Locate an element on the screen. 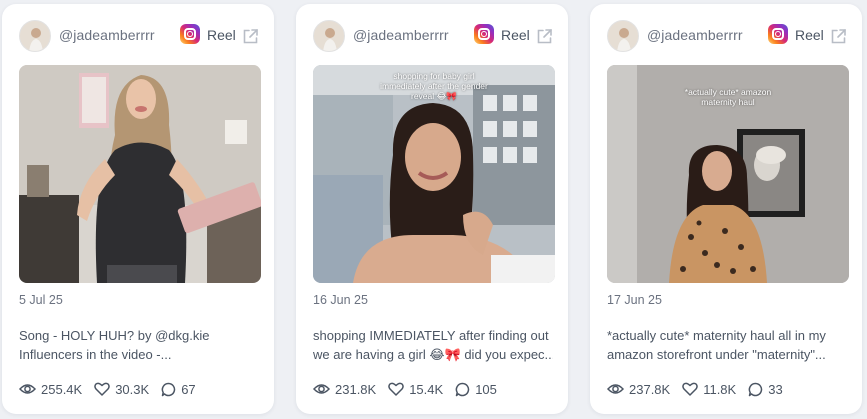 This screenshot has width=867, height=419. post-date: 17 Jun 25 is located at coordinates (634, 300).